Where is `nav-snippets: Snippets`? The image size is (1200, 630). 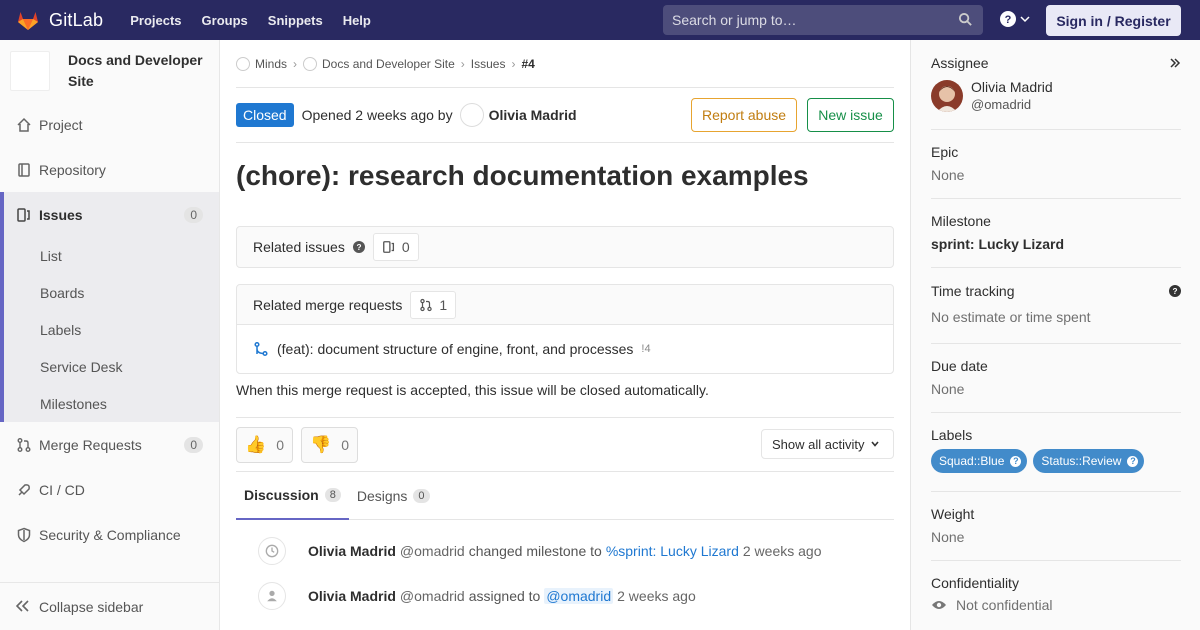 nav-snippets: Snippets is located at coordinates (295, 20).